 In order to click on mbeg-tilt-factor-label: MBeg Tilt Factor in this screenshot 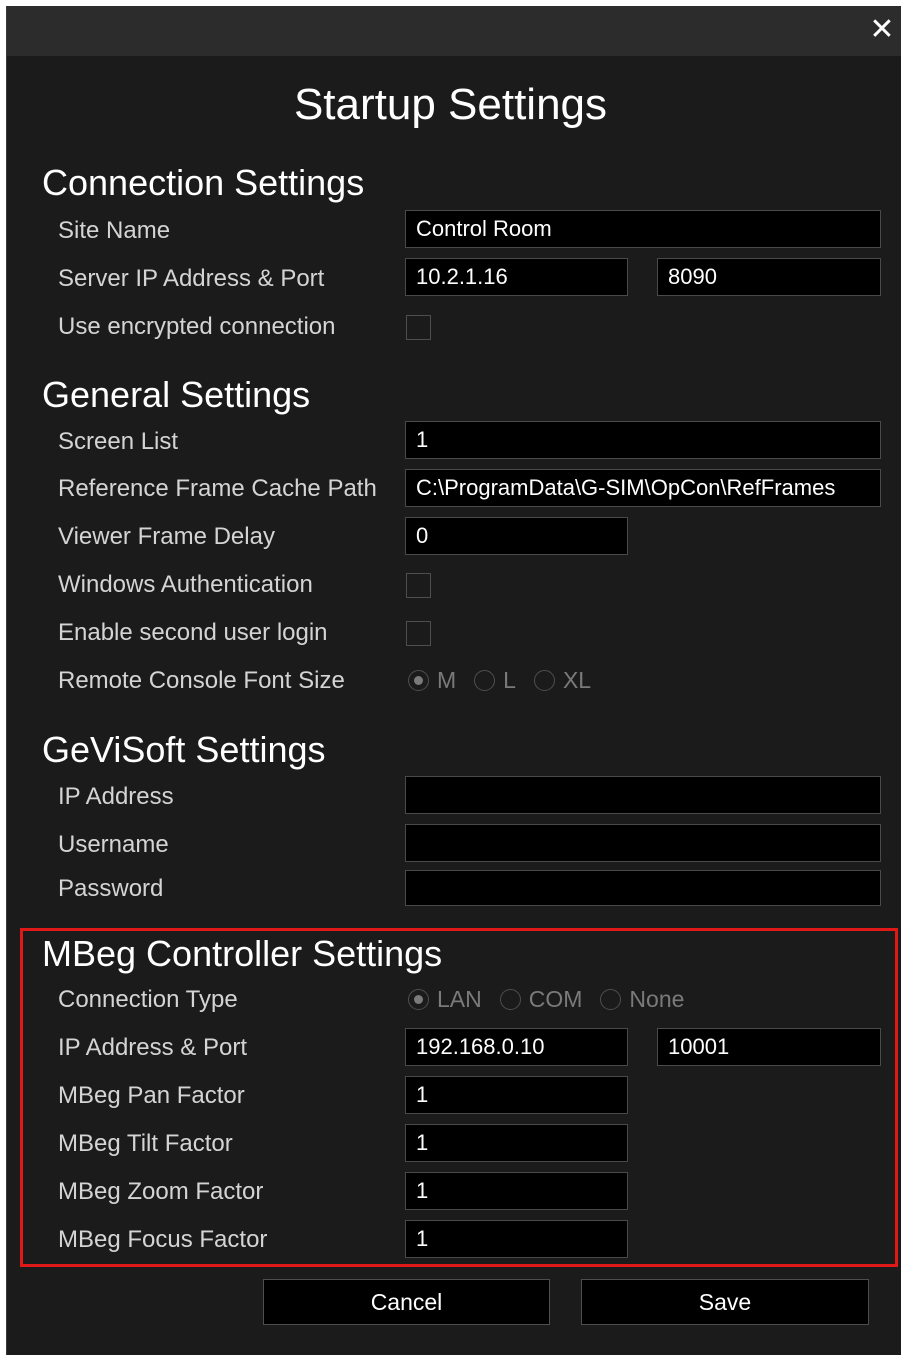, I will do `click(145, 1143)`.